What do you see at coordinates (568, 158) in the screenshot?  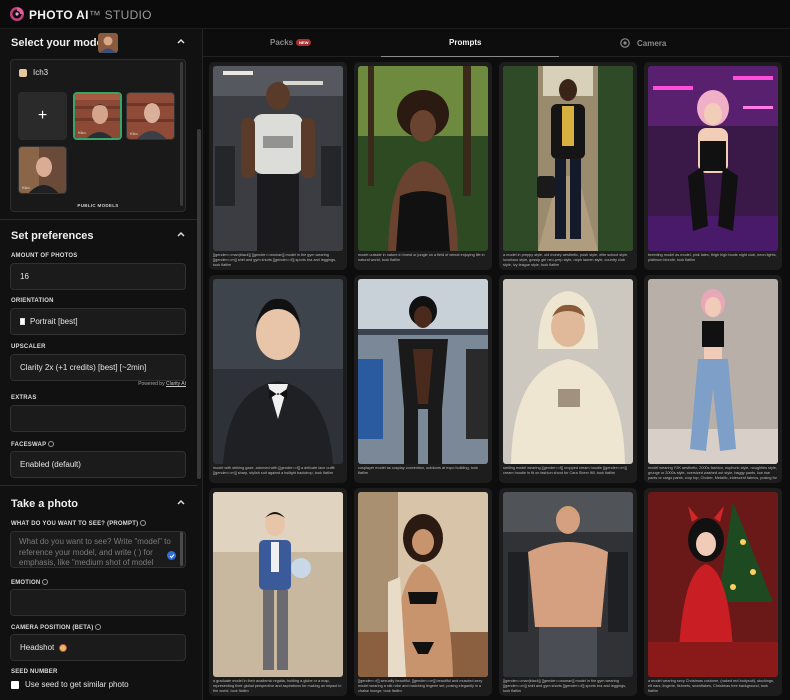 I see `gallery-image-preppy-man` at bounding box center [568, 158].